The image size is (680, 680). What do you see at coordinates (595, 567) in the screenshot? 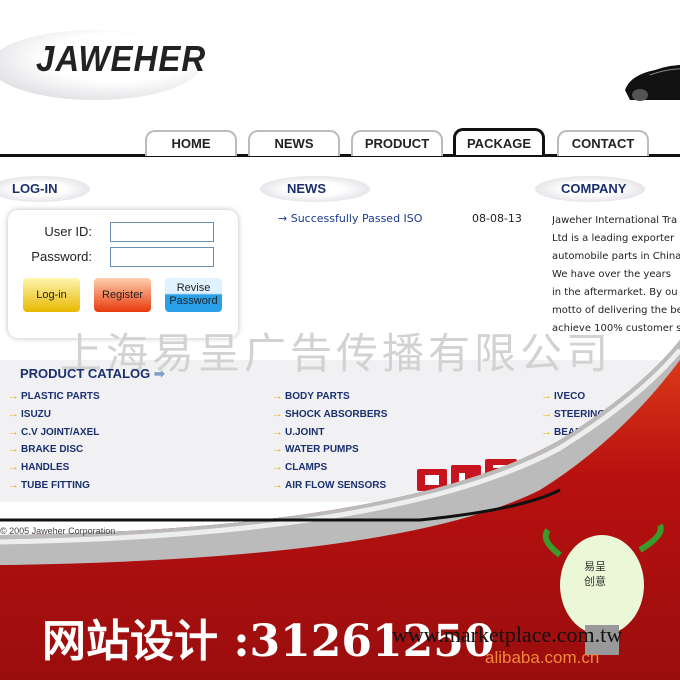
I see `bulb-line: 易呈` at bounding box center [595, 567].